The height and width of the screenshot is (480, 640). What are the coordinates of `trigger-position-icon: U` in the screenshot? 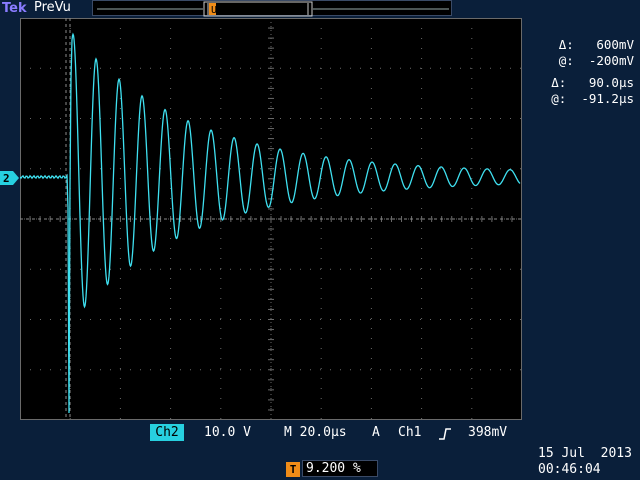 It's located at (213, 9).